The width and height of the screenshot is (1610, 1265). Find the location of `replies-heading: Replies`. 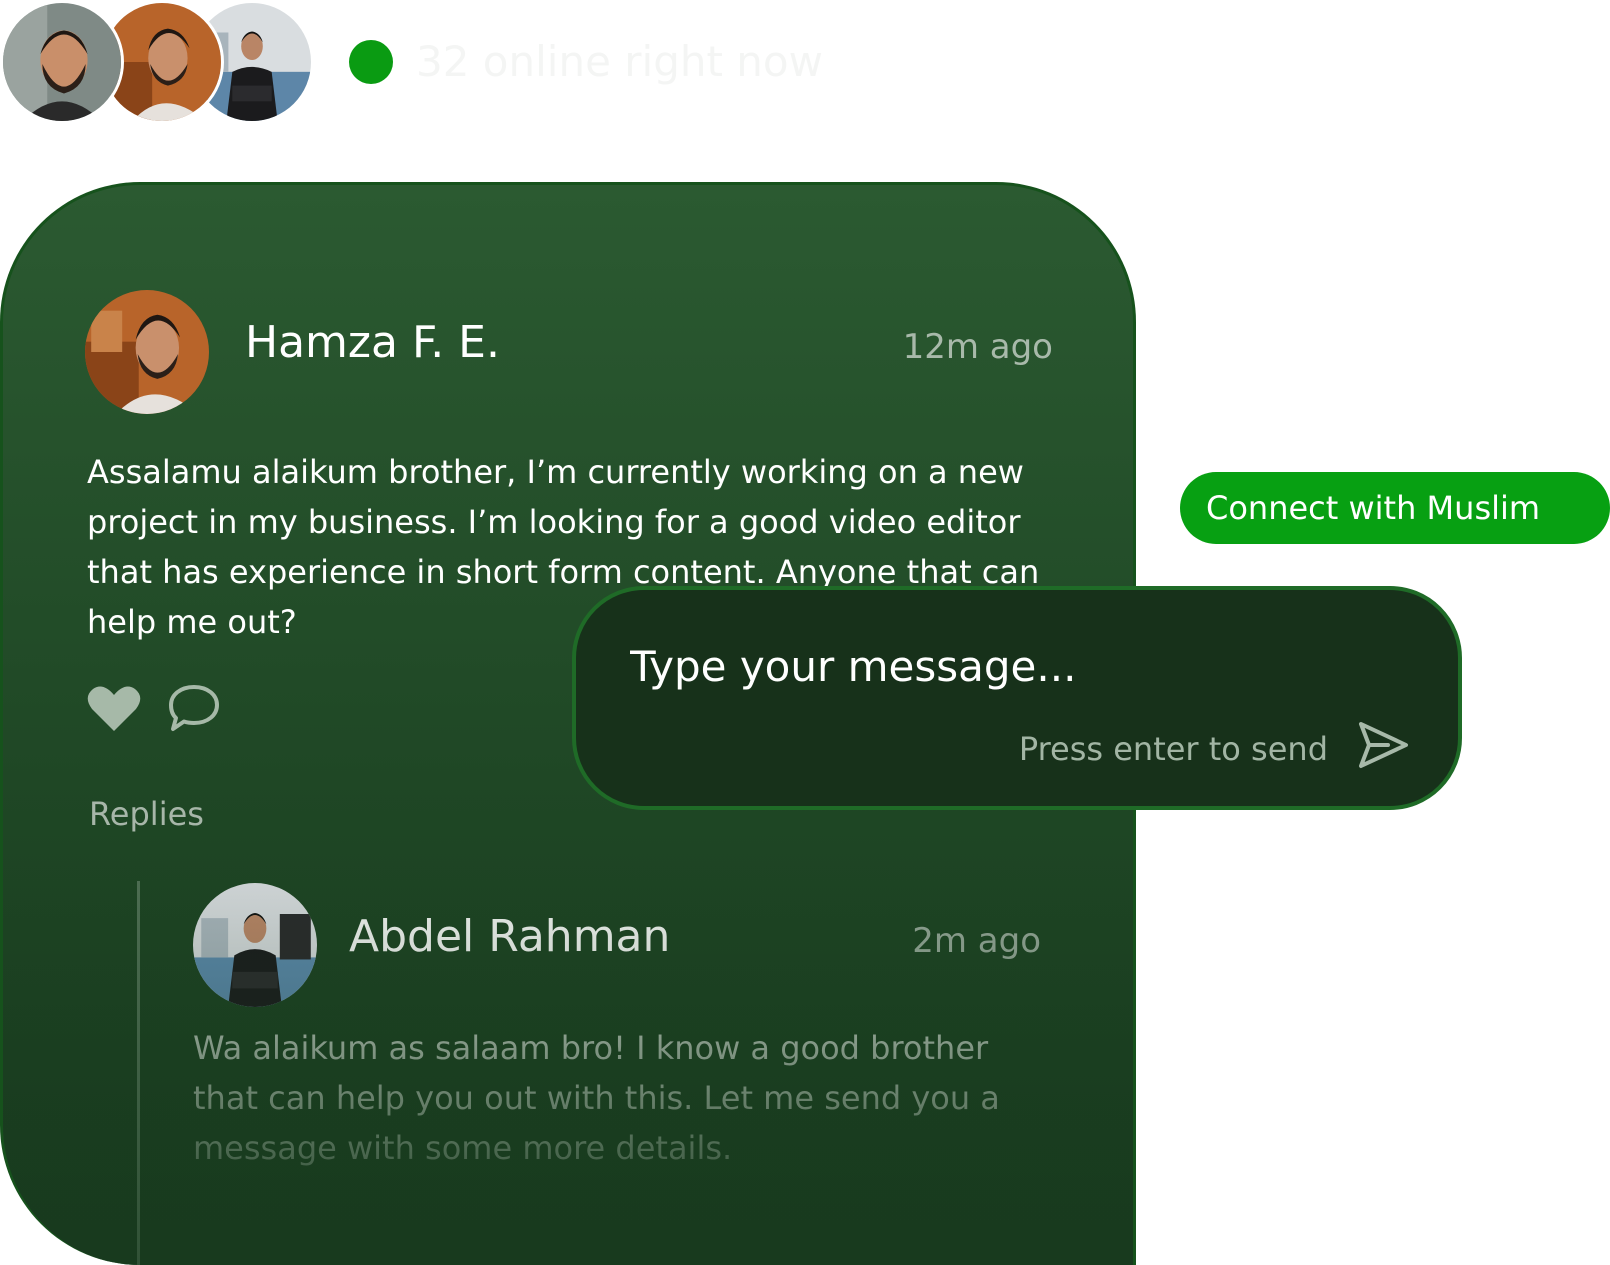

replies-heading: Replies is located at coordinates (146, 814).